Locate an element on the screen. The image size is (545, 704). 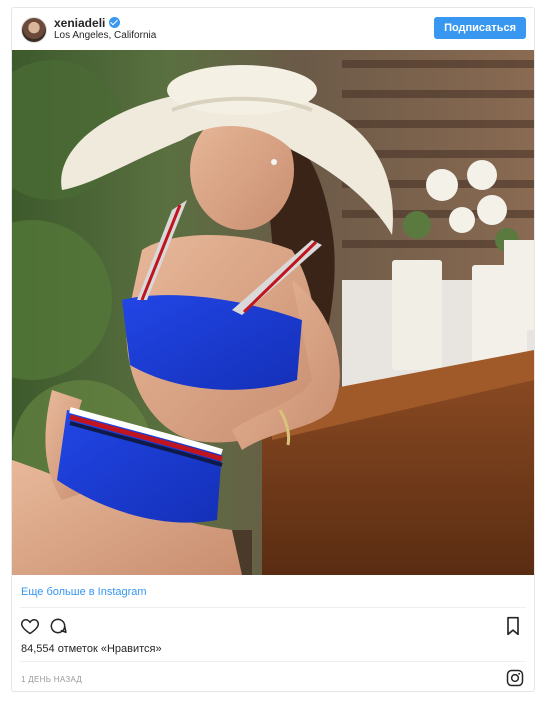
likes-count: 84,554 отметок «Нравится» is located at coordinates (91, 649).